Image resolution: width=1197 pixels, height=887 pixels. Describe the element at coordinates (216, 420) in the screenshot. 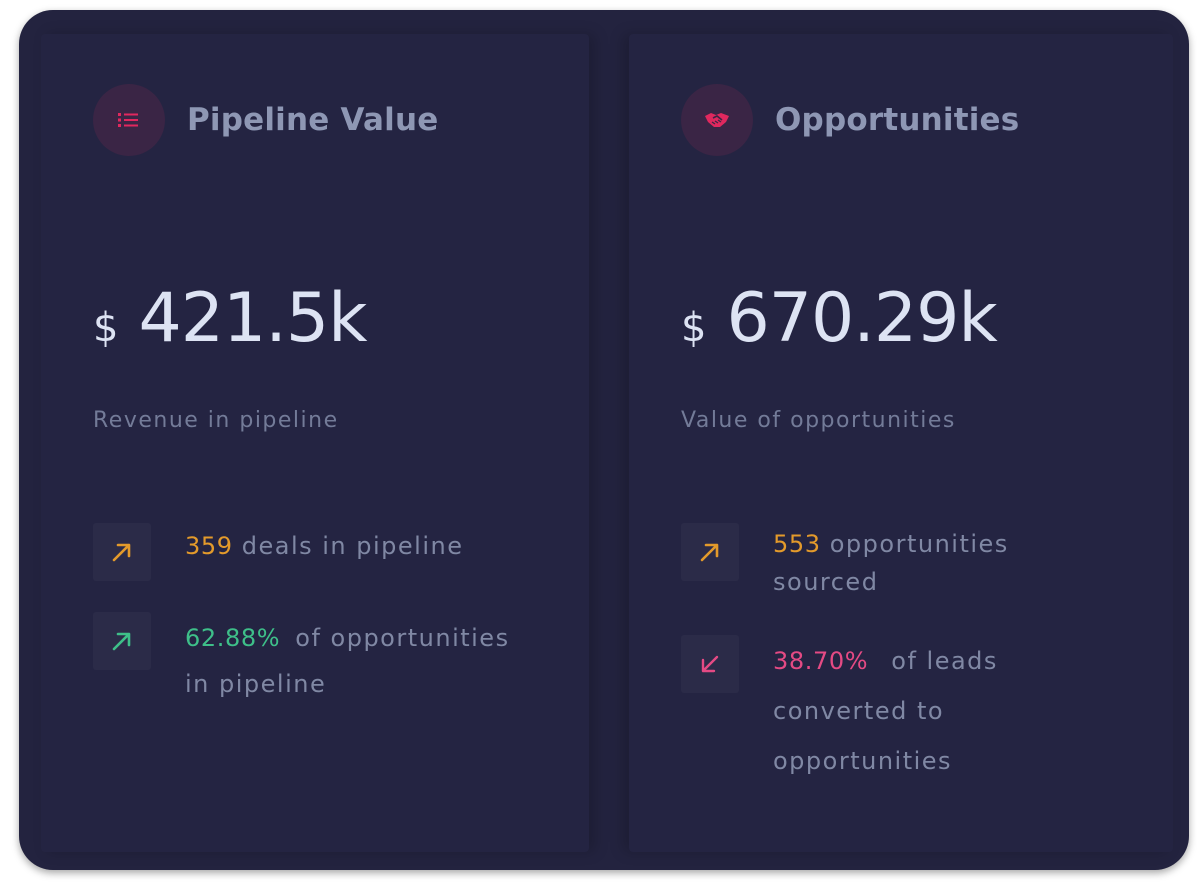

I see `amount-subtitle: Revenue in pipeline` at that location.